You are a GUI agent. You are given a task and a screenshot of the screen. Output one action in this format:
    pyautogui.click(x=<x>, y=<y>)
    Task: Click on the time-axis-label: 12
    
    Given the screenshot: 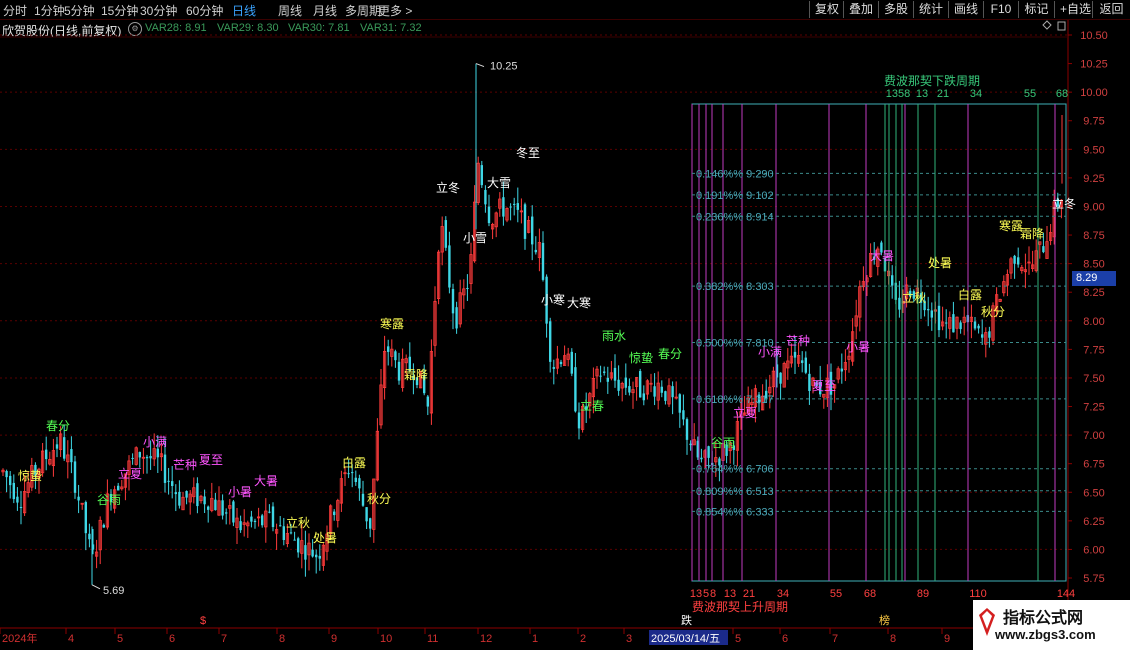 What is the action you would take?
    pyautogui.click(x=486, y=639)
    